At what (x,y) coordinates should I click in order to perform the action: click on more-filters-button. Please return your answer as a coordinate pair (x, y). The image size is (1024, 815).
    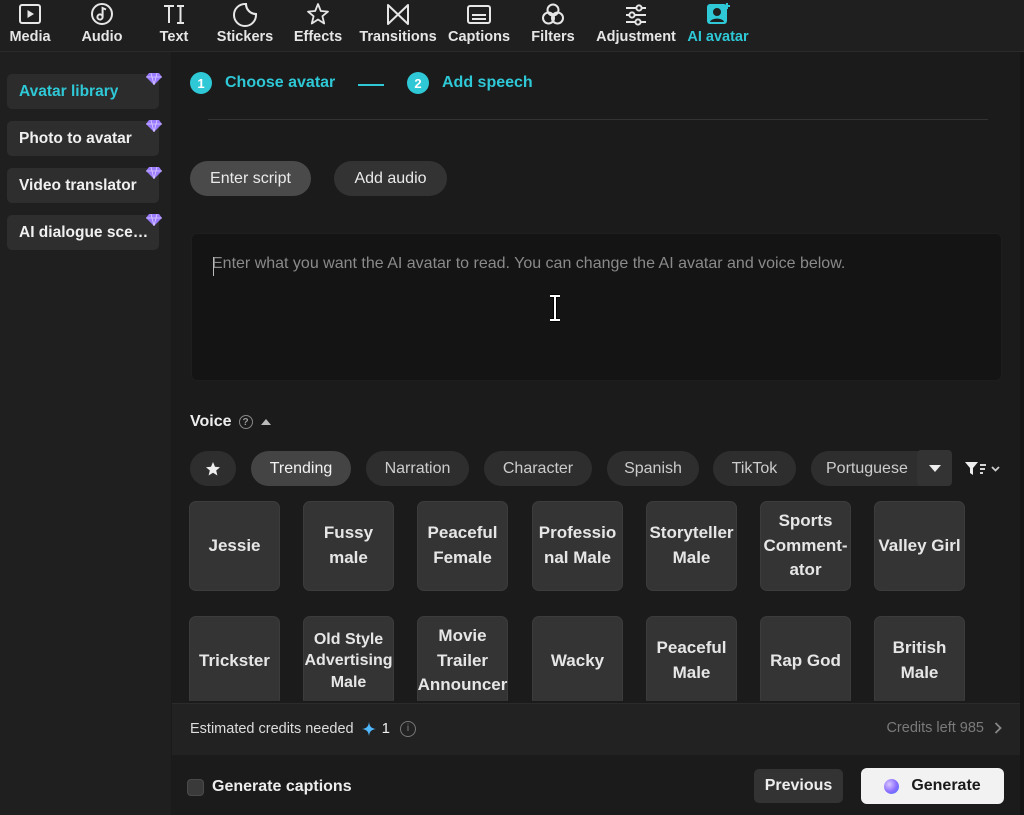
    Looking at the image, I should click on (934, 468).